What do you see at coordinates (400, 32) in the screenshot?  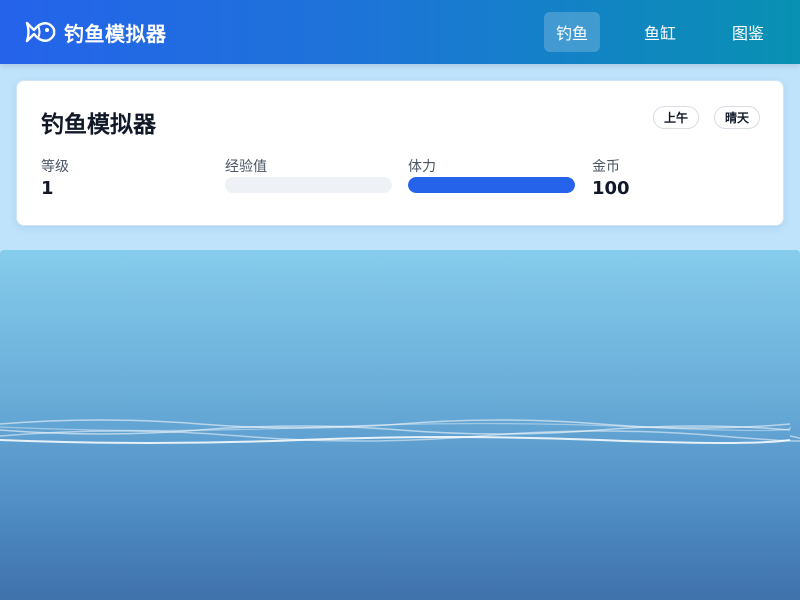 I see `top-navbar: 钓鱼模拟器 钓鱼 鱼缸 图鉴` at bounding box center [400, 32].